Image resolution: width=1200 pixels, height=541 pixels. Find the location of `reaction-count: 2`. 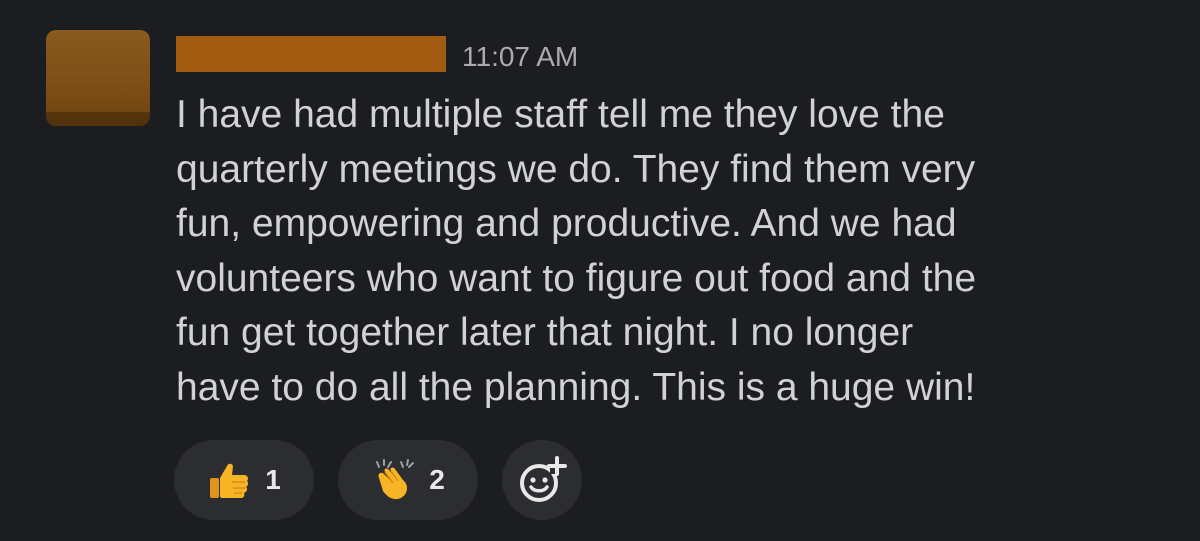

reaction-count: 2 is located at coordinates (437, 479).